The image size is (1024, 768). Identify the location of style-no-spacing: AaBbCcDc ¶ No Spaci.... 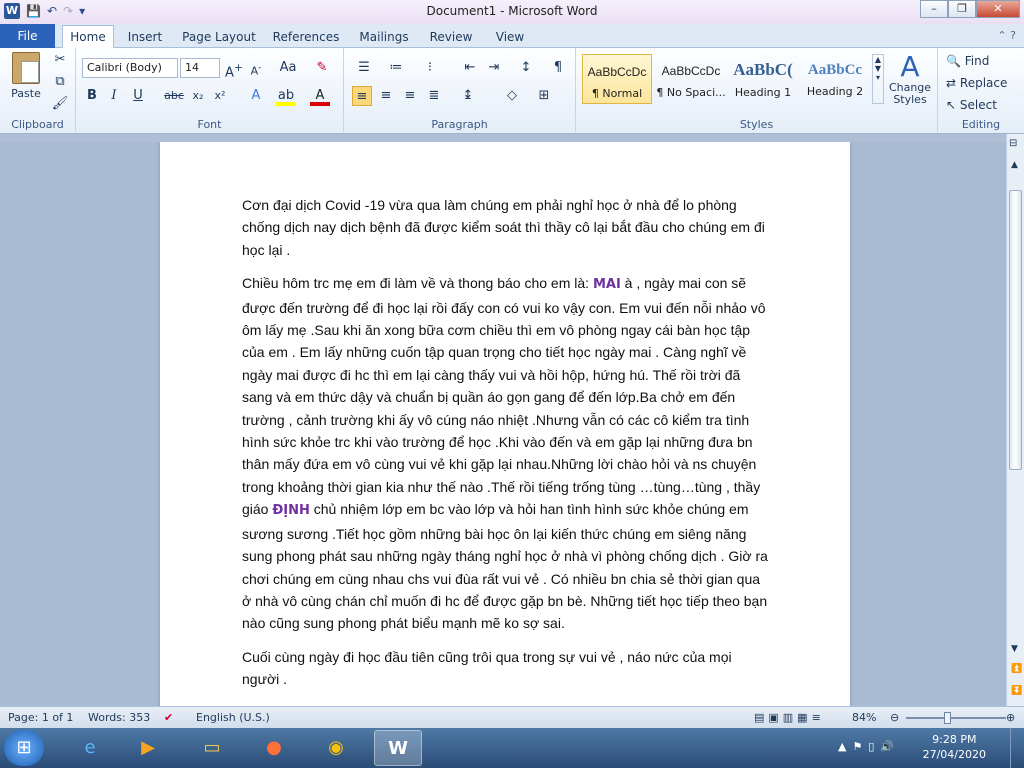
(691, 79).